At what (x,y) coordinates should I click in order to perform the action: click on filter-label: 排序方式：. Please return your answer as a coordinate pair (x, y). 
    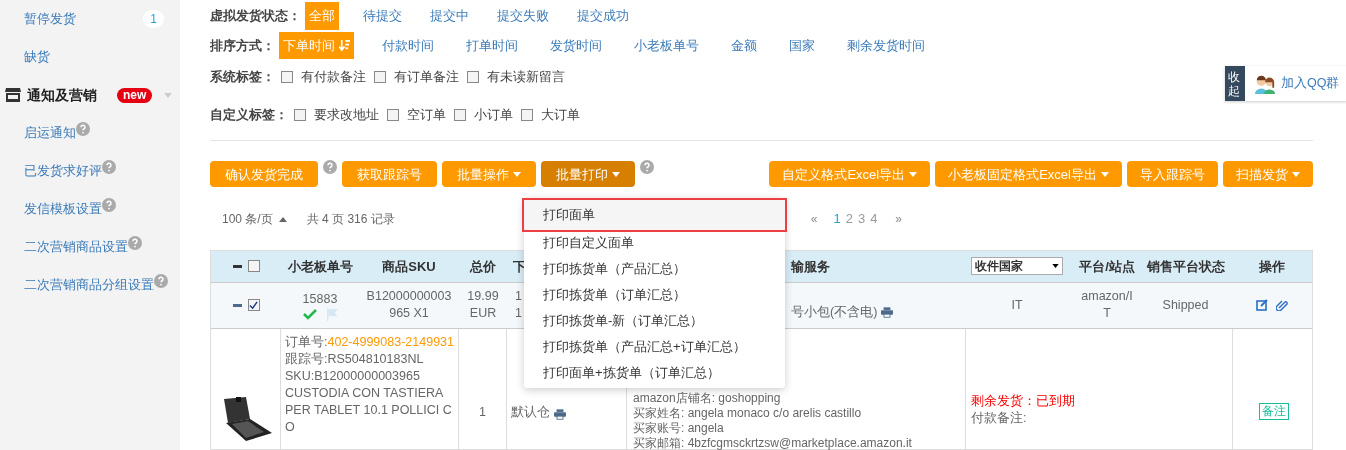
    Looking at the image, I should click on (242, 45).